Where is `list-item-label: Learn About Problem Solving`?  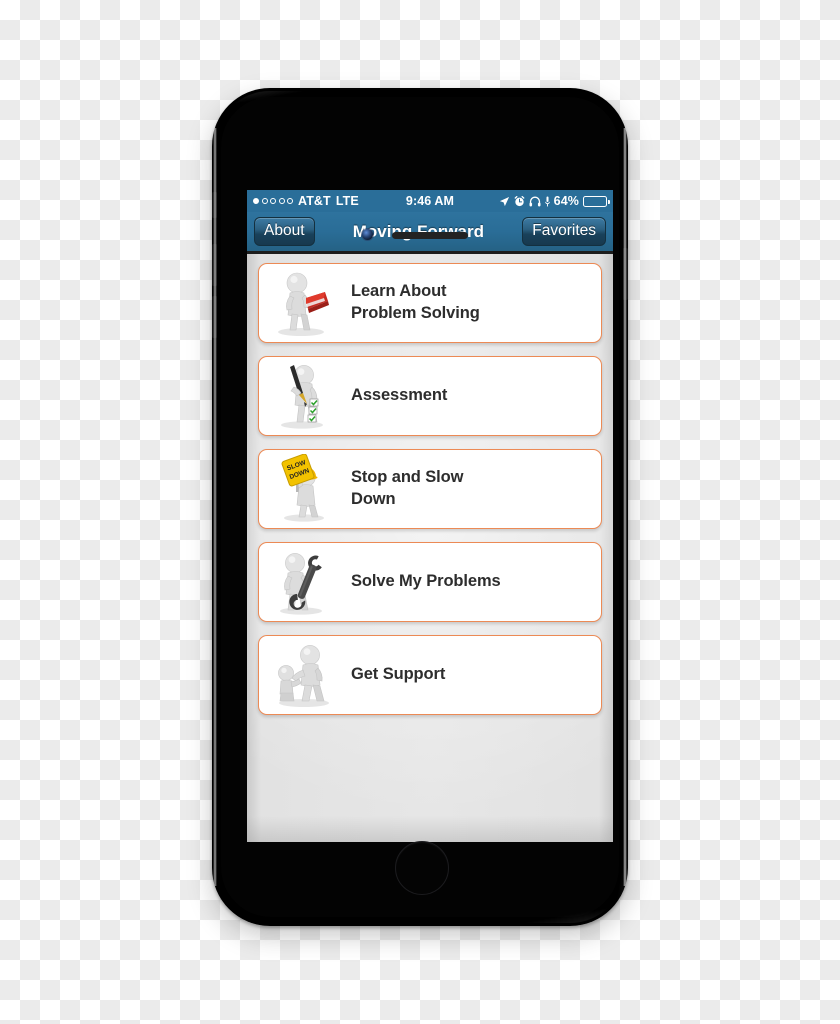 list-item-label: Learn About Problem Solving is located at coordinates (420, 303).